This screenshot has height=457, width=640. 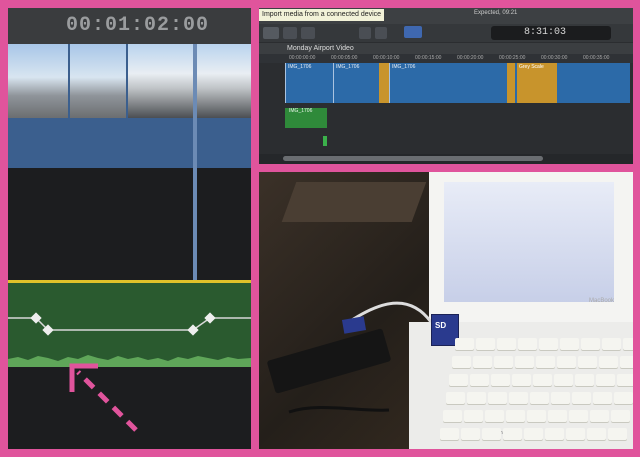 What do you see at coordinates (496, 13) in the screenshot?
I see `menubar-extra: Expected, 09:21` at bounding box center [496, 13].